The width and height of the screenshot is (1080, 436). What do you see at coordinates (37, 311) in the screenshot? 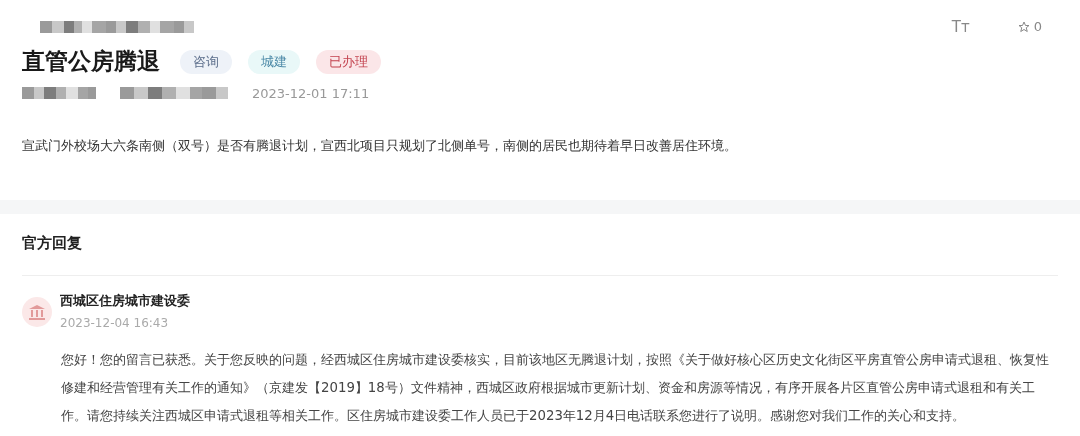
I see `avatar-icon` at bounding box center [37, 311].